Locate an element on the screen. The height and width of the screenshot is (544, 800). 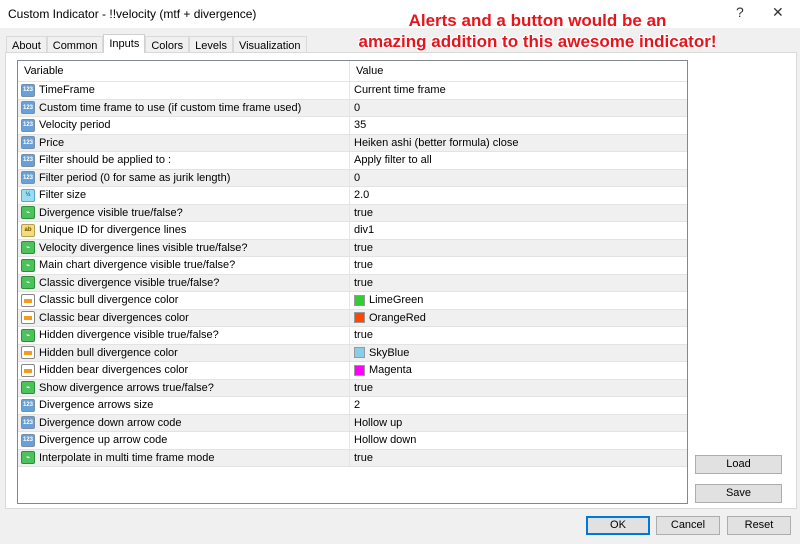
value-text: OrangeRed is located at coordinates (397, 317).